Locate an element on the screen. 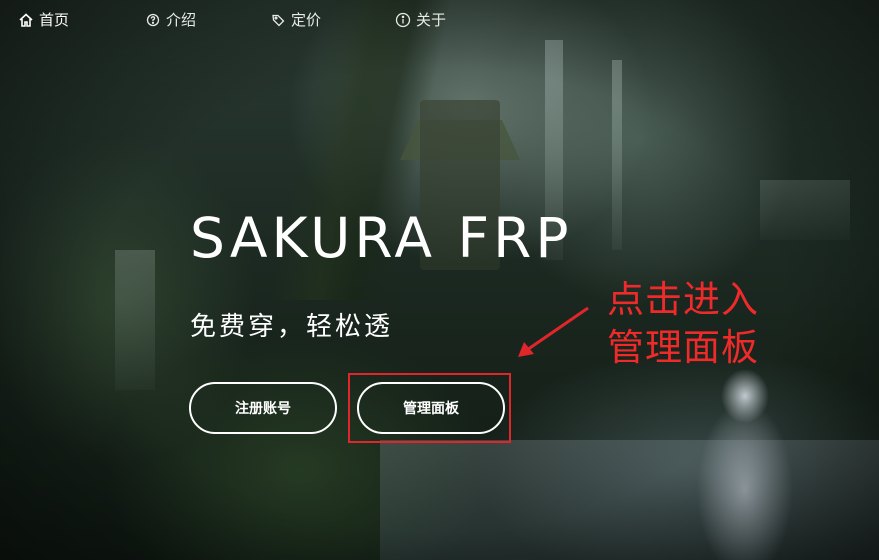  nav-item-label: 定价 is located at coordinates (306, 20).